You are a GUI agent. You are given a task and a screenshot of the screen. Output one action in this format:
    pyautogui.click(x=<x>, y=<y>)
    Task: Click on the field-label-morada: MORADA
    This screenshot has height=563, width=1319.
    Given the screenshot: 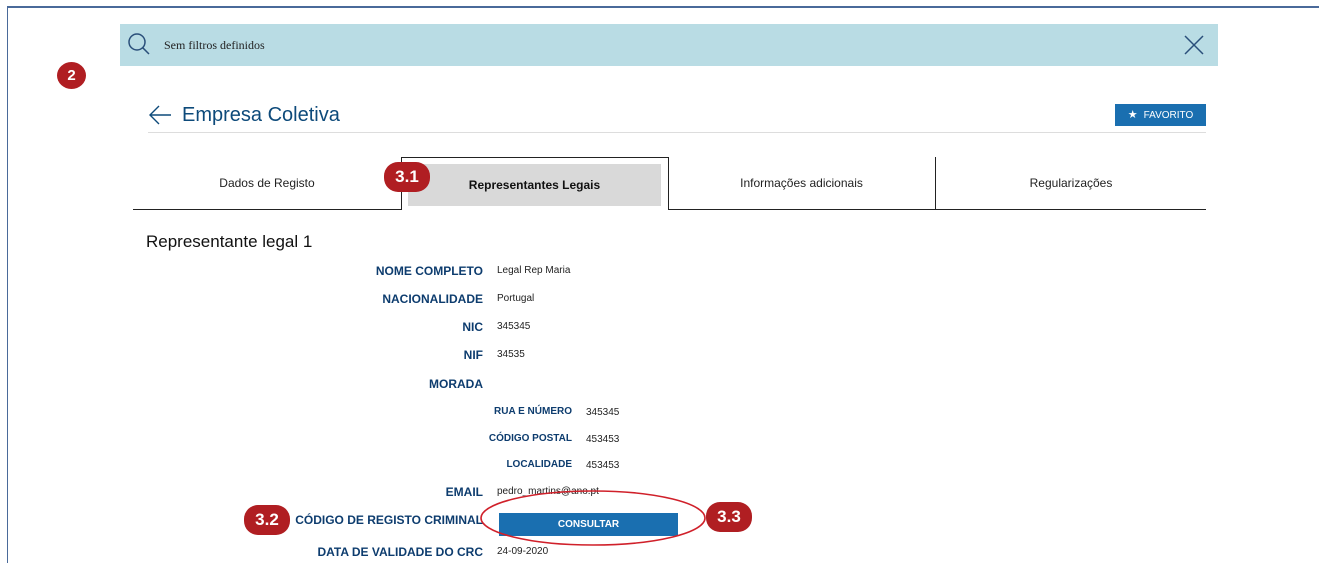 What is the action you would take?
    pyautogui.click(x=456, y=384)
    